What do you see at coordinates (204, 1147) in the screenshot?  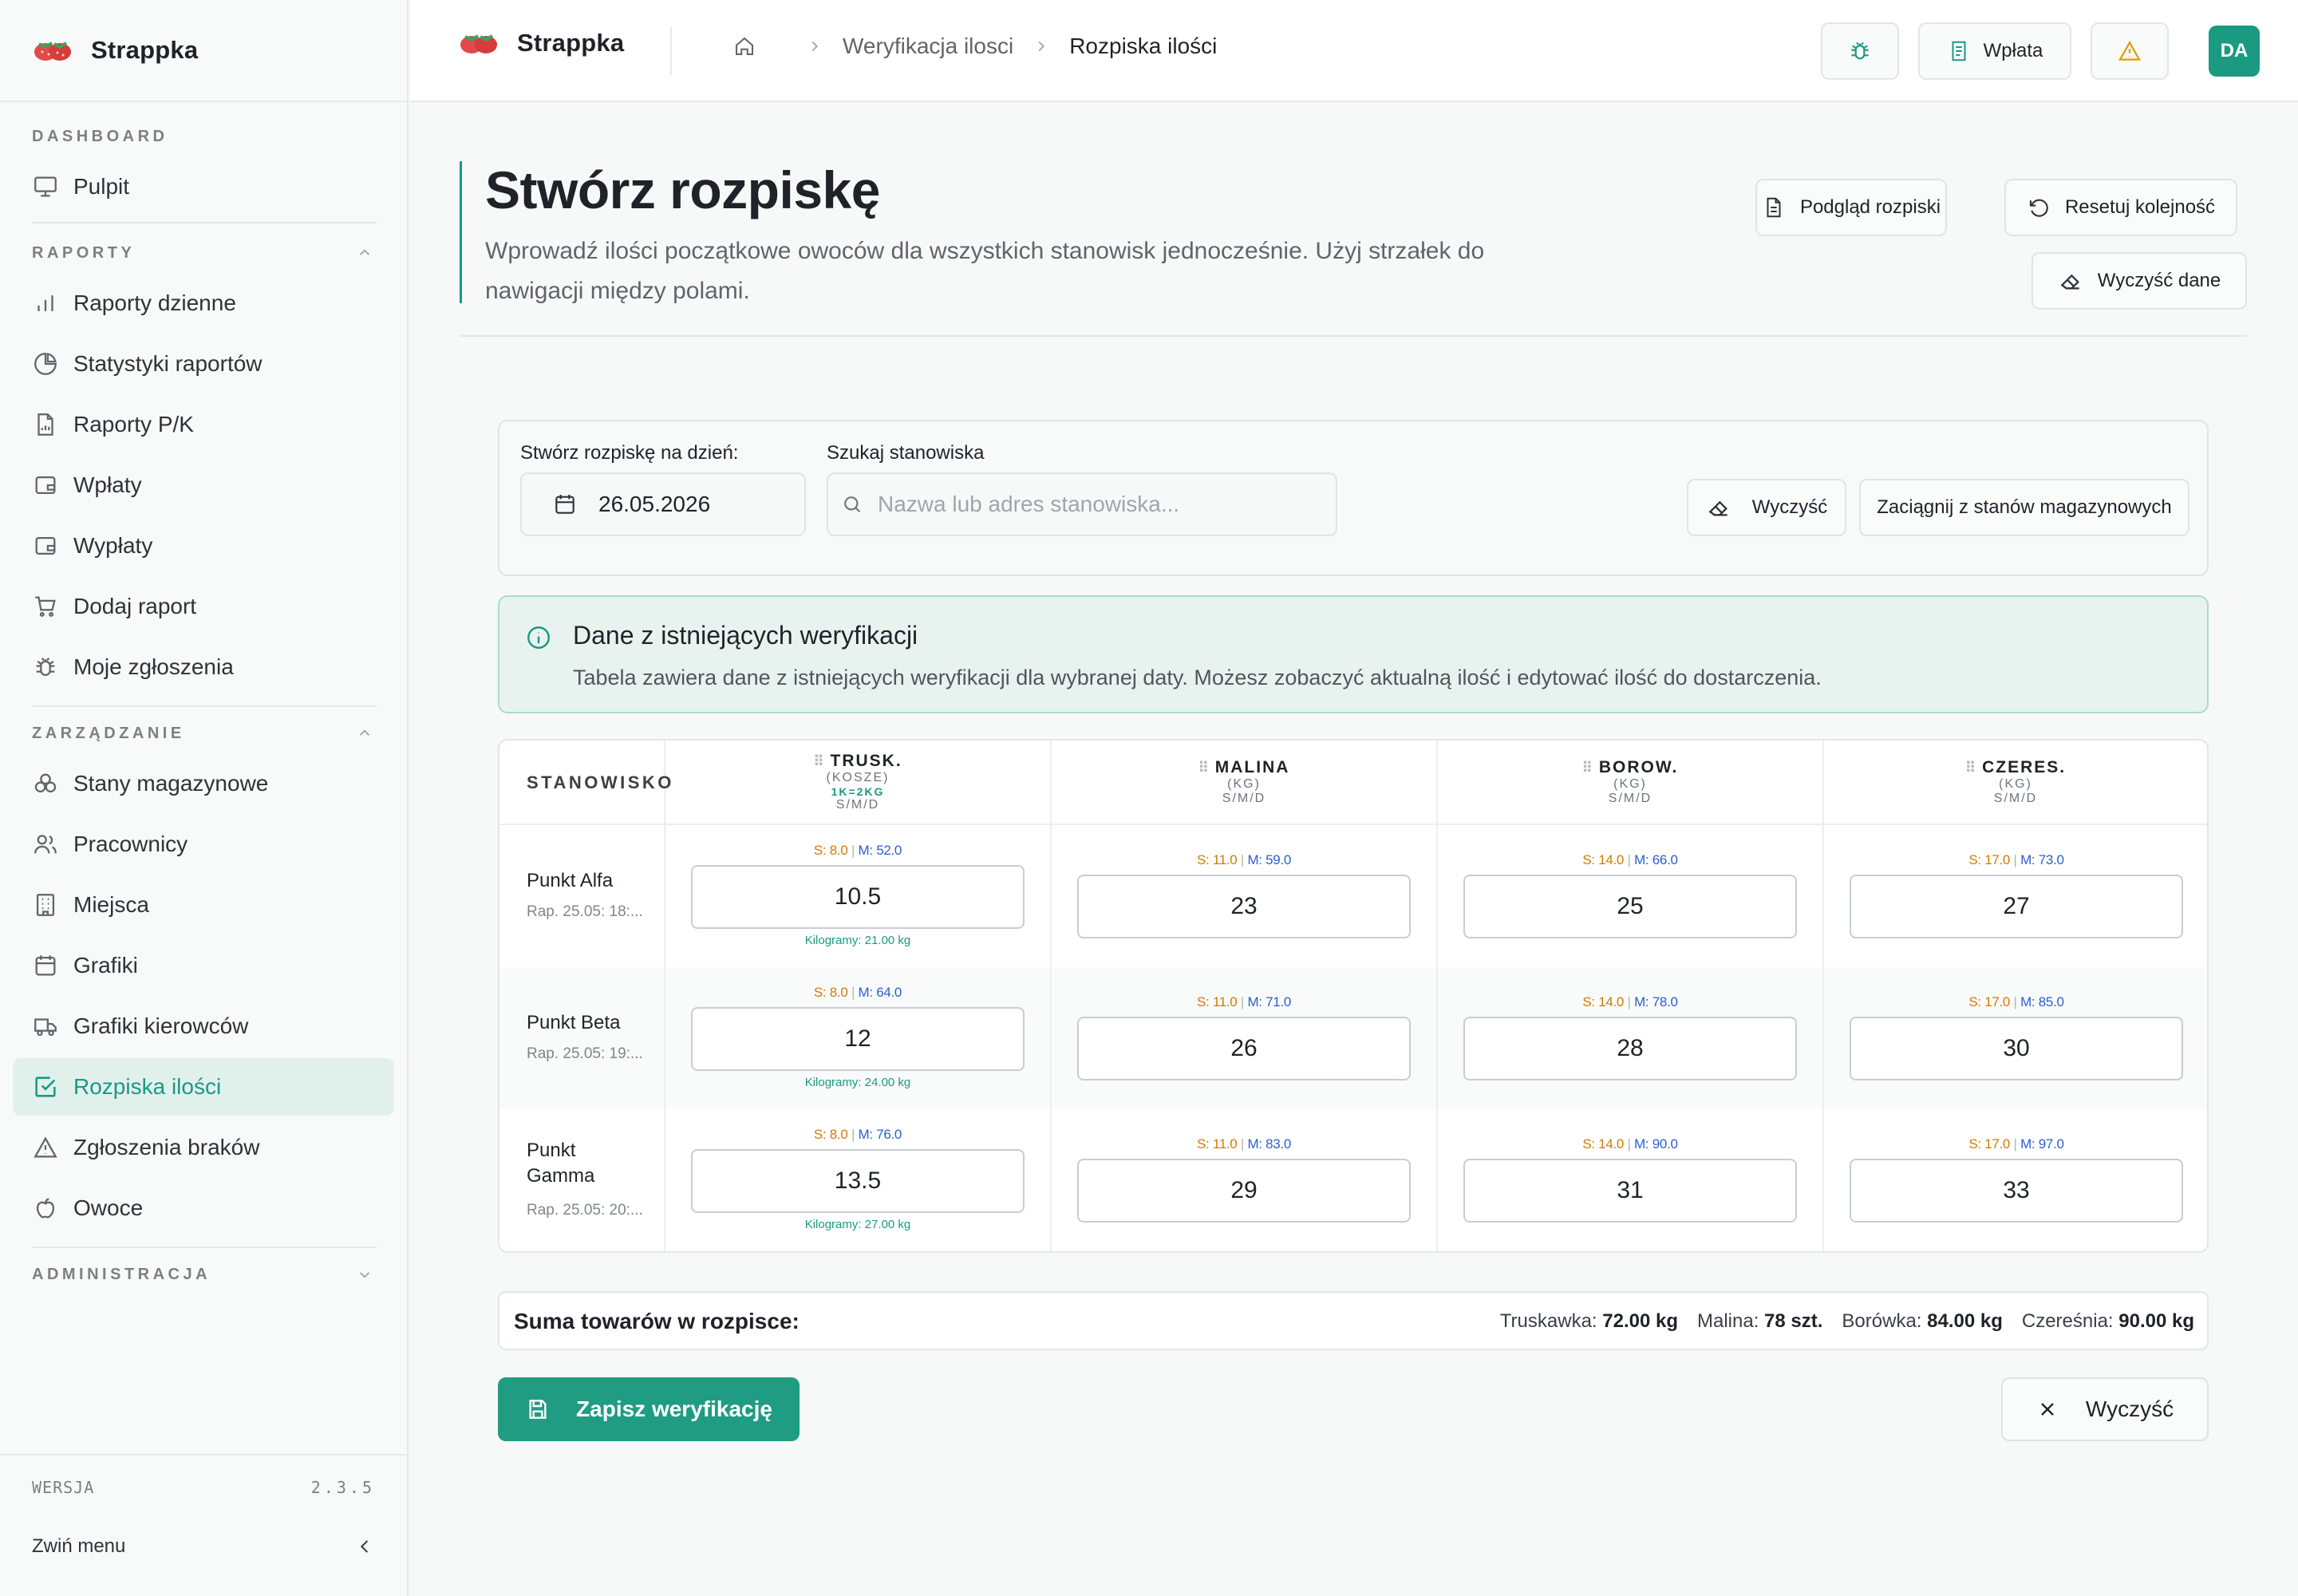 I see `sidebar-item-shortage-reports: Zgłoszenia braków` at bounding box center [204, 1147].